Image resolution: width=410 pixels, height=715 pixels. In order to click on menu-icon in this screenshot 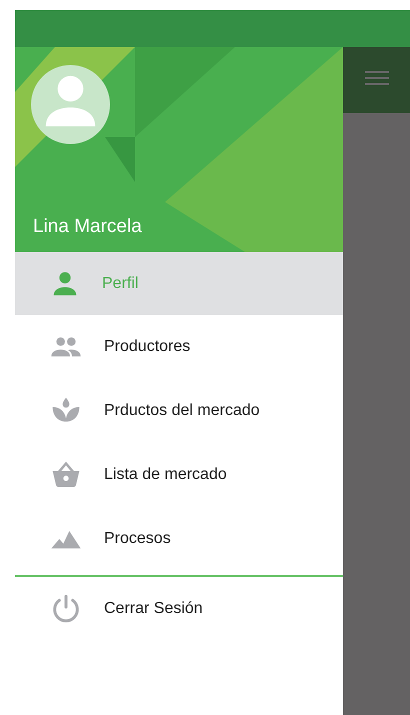, I will do `click(376, 79)`.